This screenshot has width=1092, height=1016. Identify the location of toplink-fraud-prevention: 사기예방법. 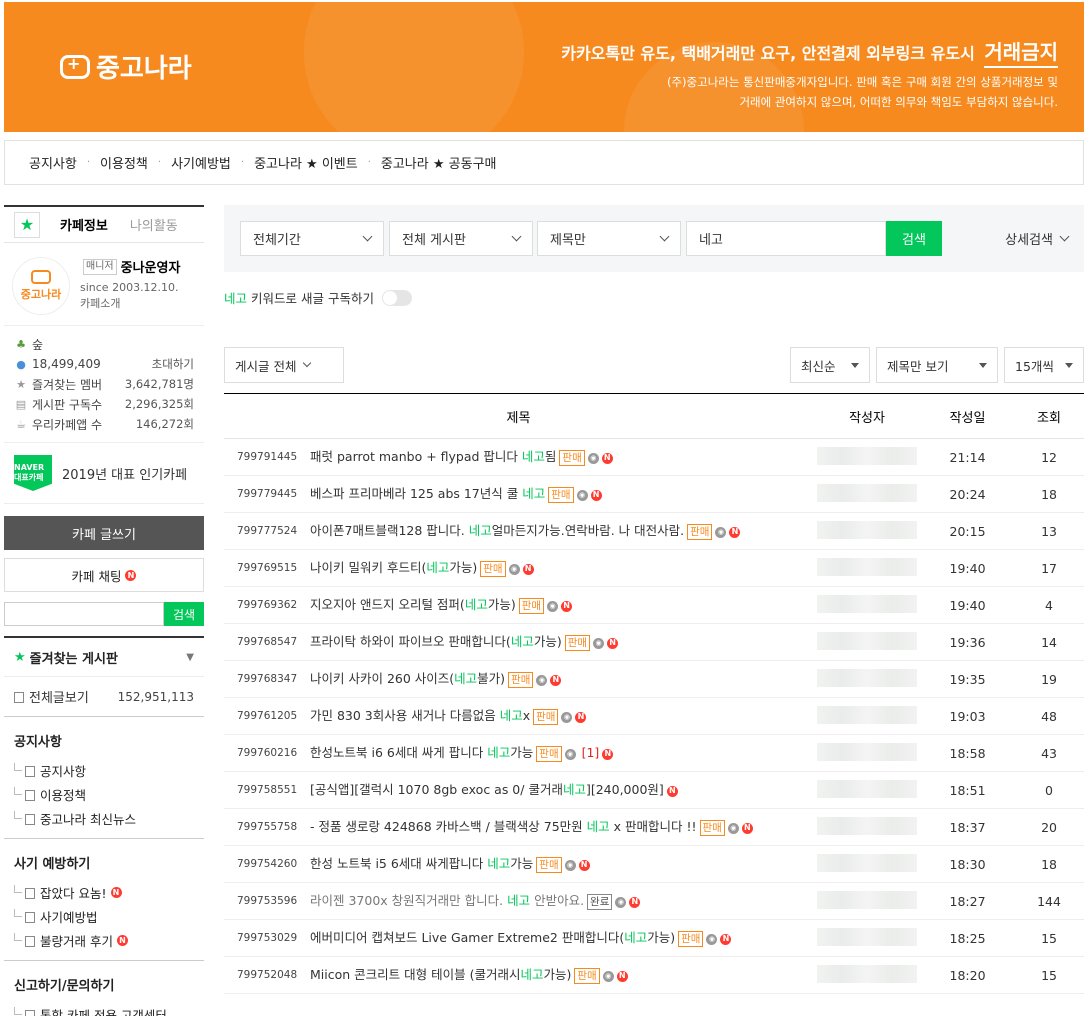
(201, 162).